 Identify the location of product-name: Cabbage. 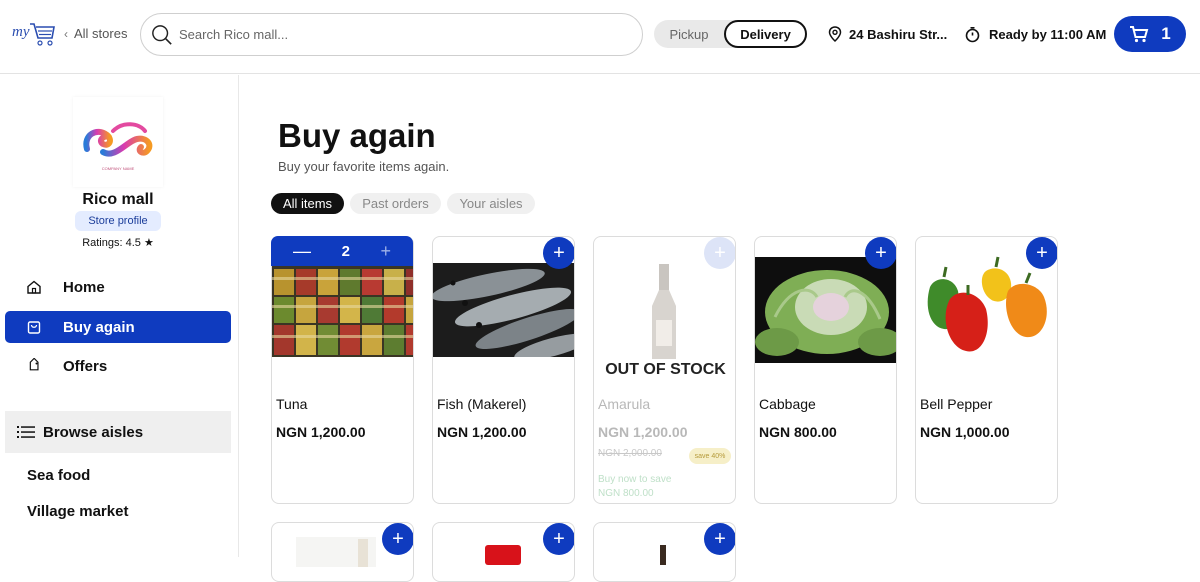
(787, 404).